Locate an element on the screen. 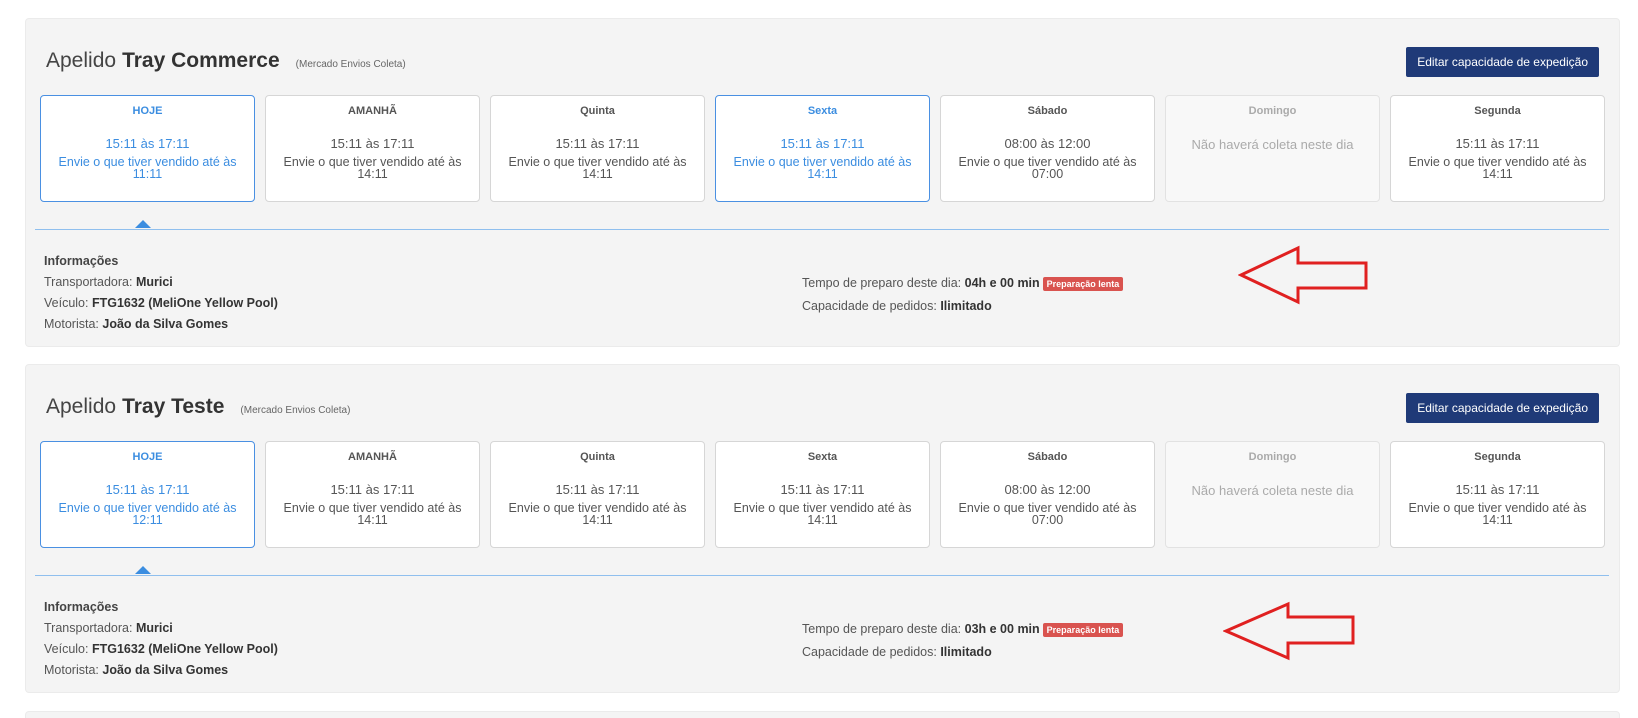 The image size is (1638, 718). prep-value: 03h e 00 min is located at coordinates (1002, 629).